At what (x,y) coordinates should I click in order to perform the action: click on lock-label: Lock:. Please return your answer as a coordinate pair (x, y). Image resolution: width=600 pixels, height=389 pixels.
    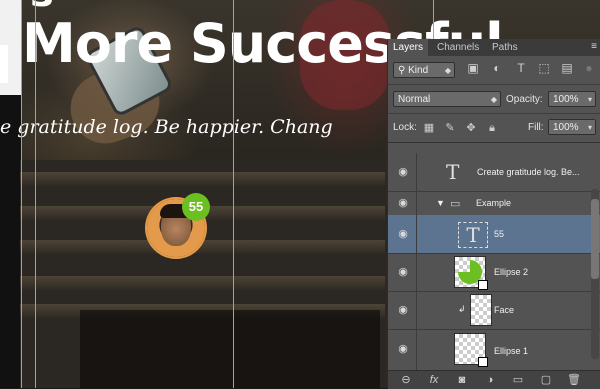
    Looking at the image, I should click on (405, 127).